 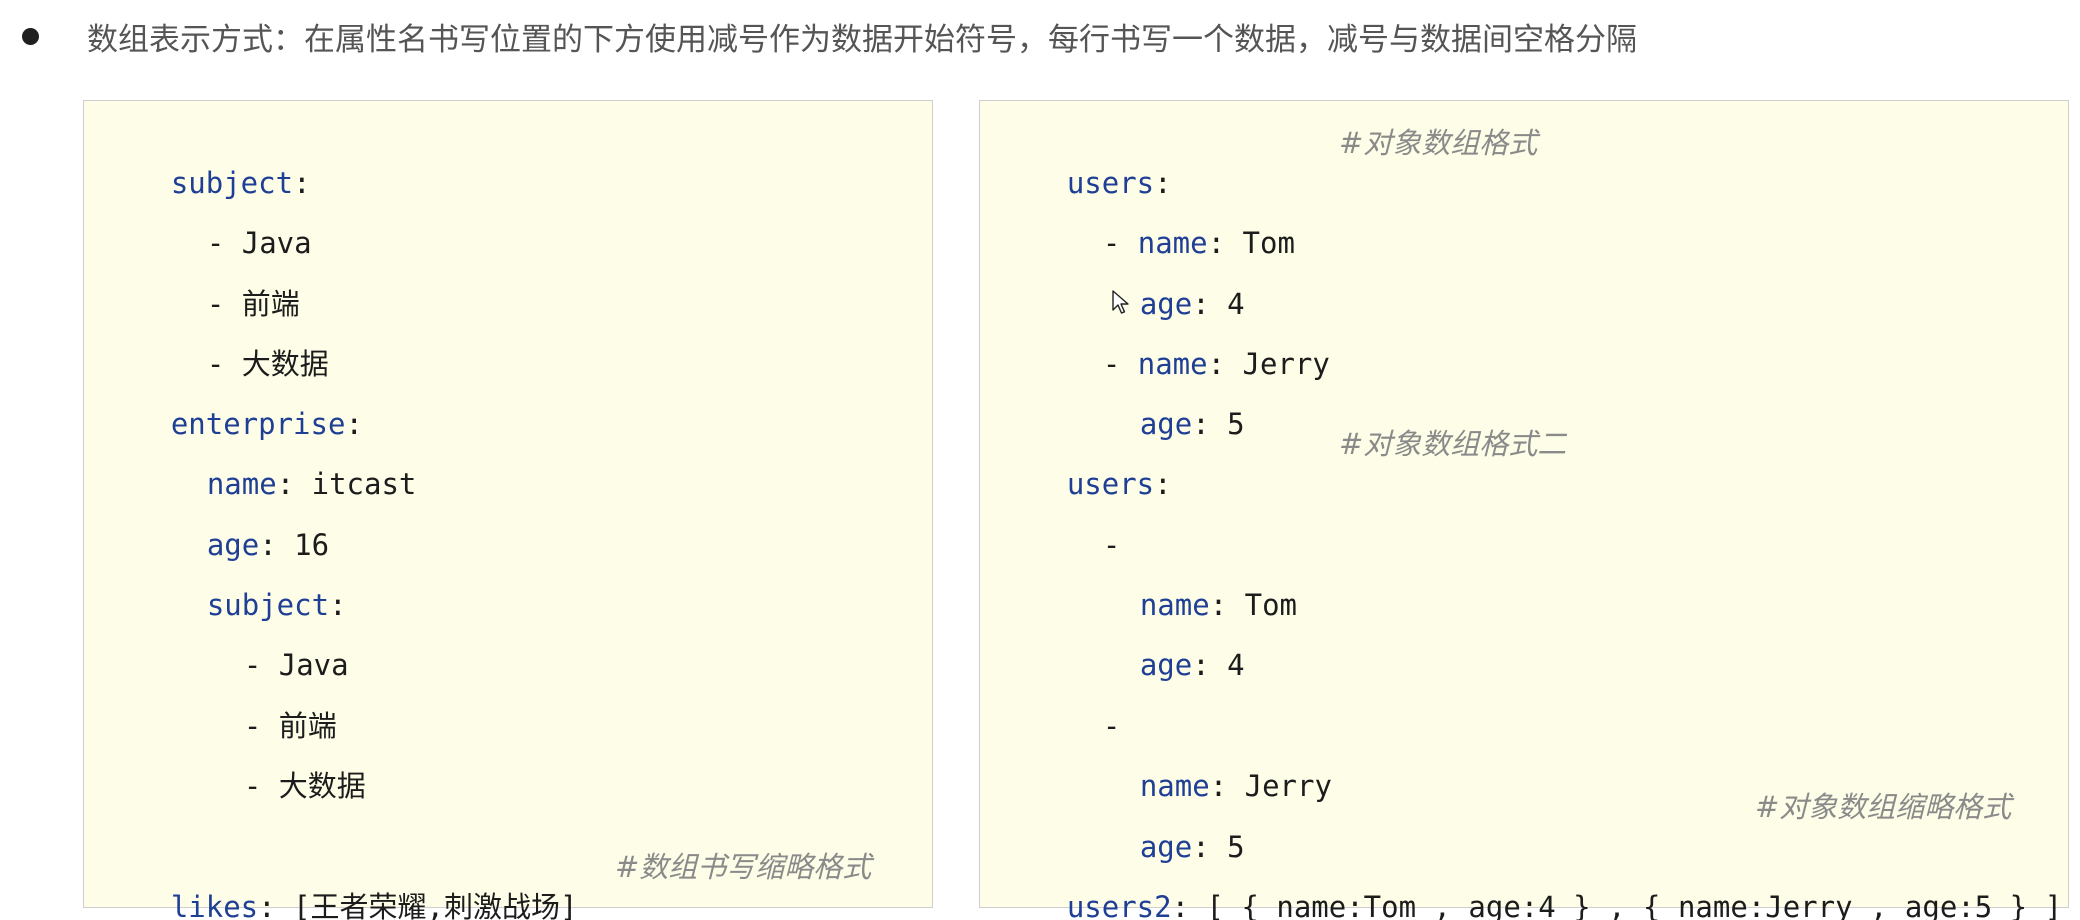 I want to click on code-line: - name: Tom, so click(x=1146, y=221).